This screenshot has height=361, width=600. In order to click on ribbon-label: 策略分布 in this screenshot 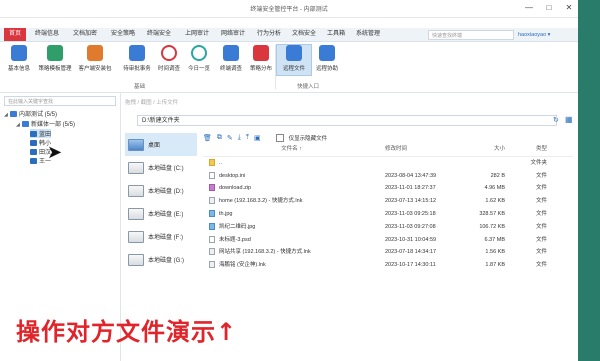, I will do `click(260, 69)`.